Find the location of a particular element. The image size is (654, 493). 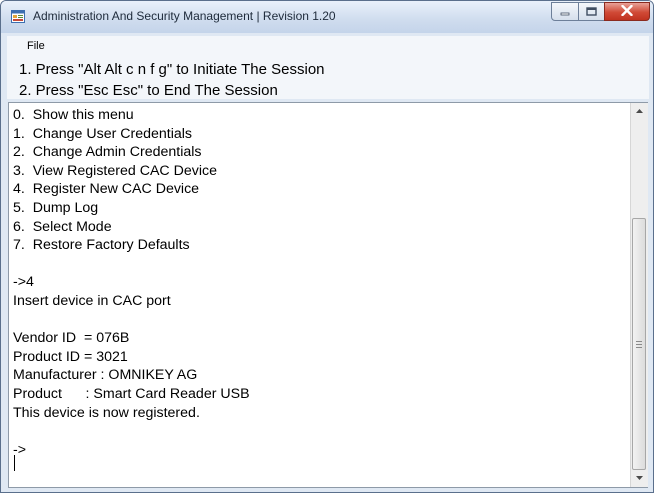

console-line: Product ID = 3021 is located at coordinates (70, 356).